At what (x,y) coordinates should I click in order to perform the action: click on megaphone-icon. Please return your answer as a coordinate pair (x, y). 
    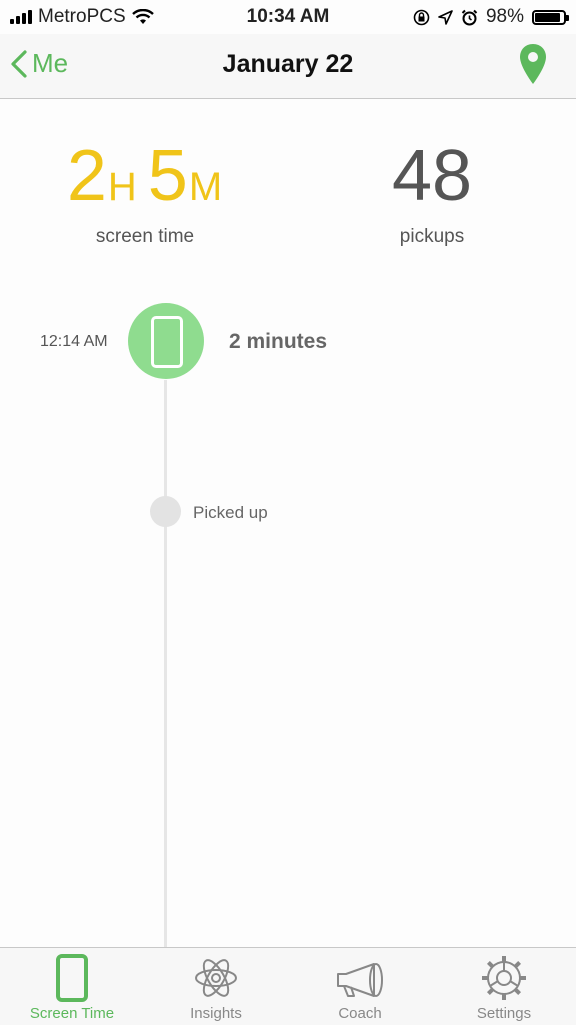
    Looking at the image, I should click on (360, 980).